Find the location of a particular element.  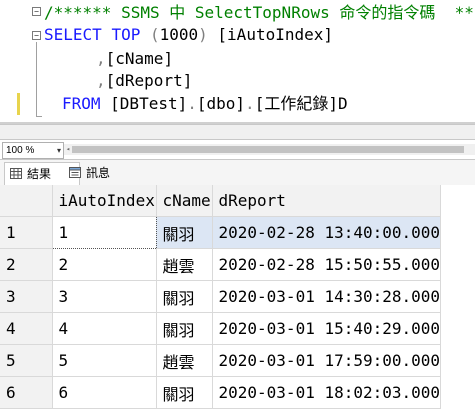

row-number: 6 is located at coordinates (26, 392).